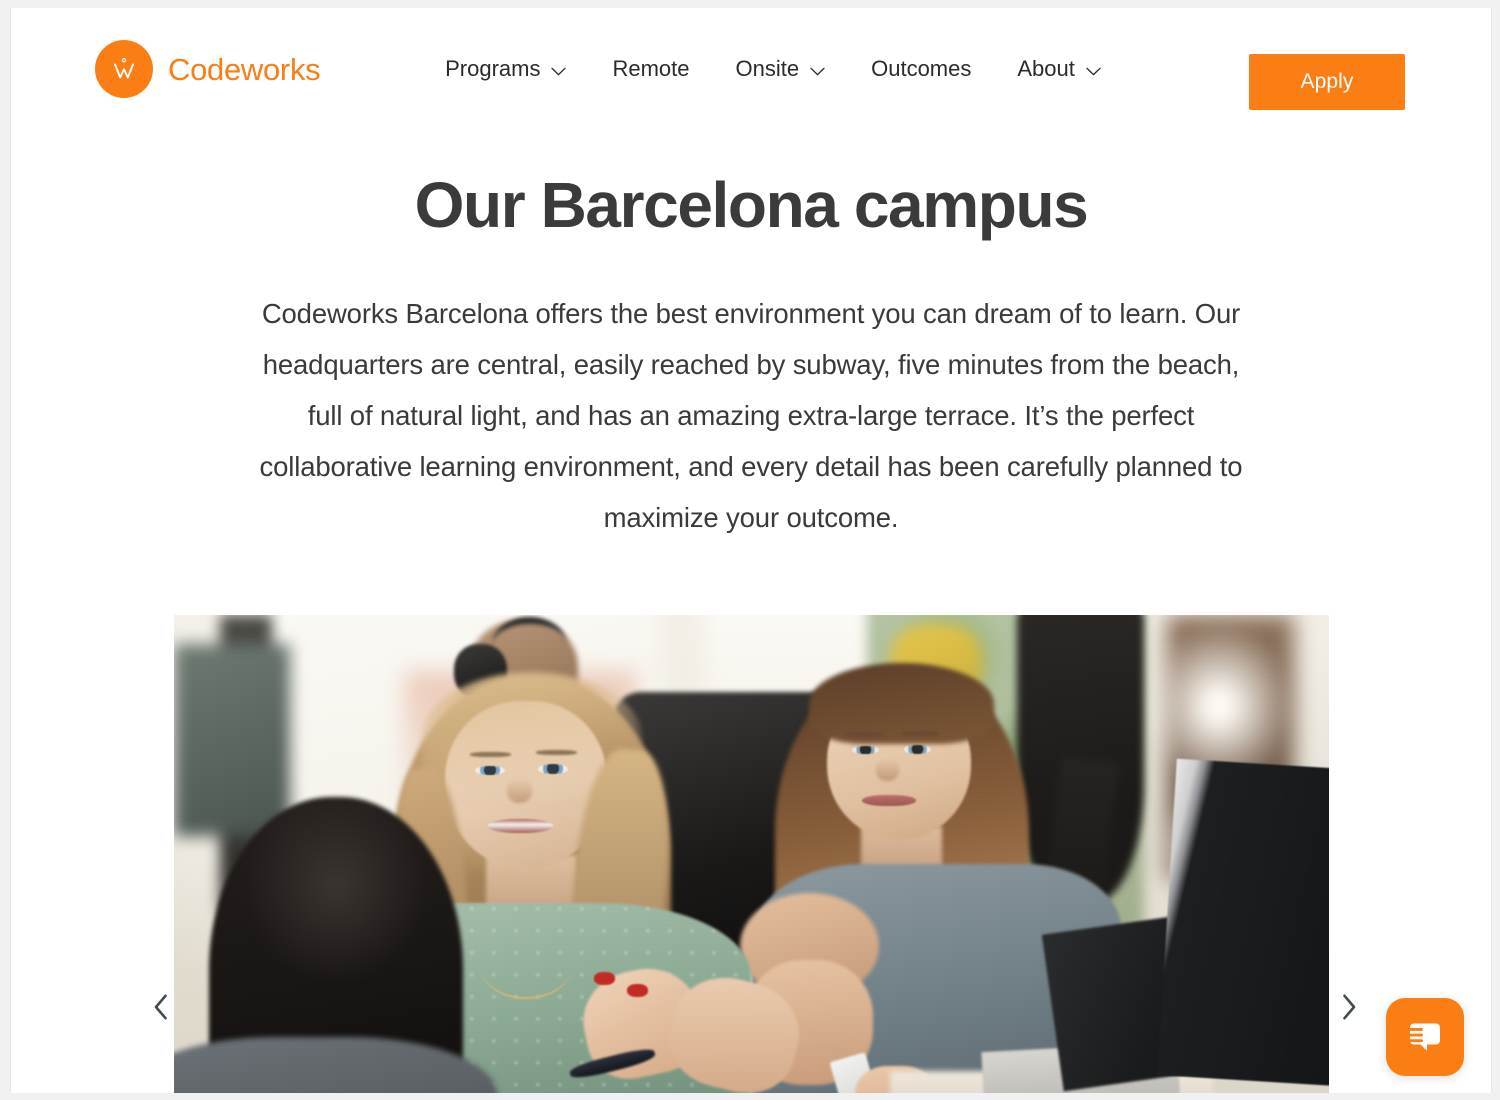 The width and height of the screenshot is (1500, 1100). What do you see at coordinates (767, 68) in the screenshot?
I see `nav-item-label: Onsite` at bounding box center [767, 68].